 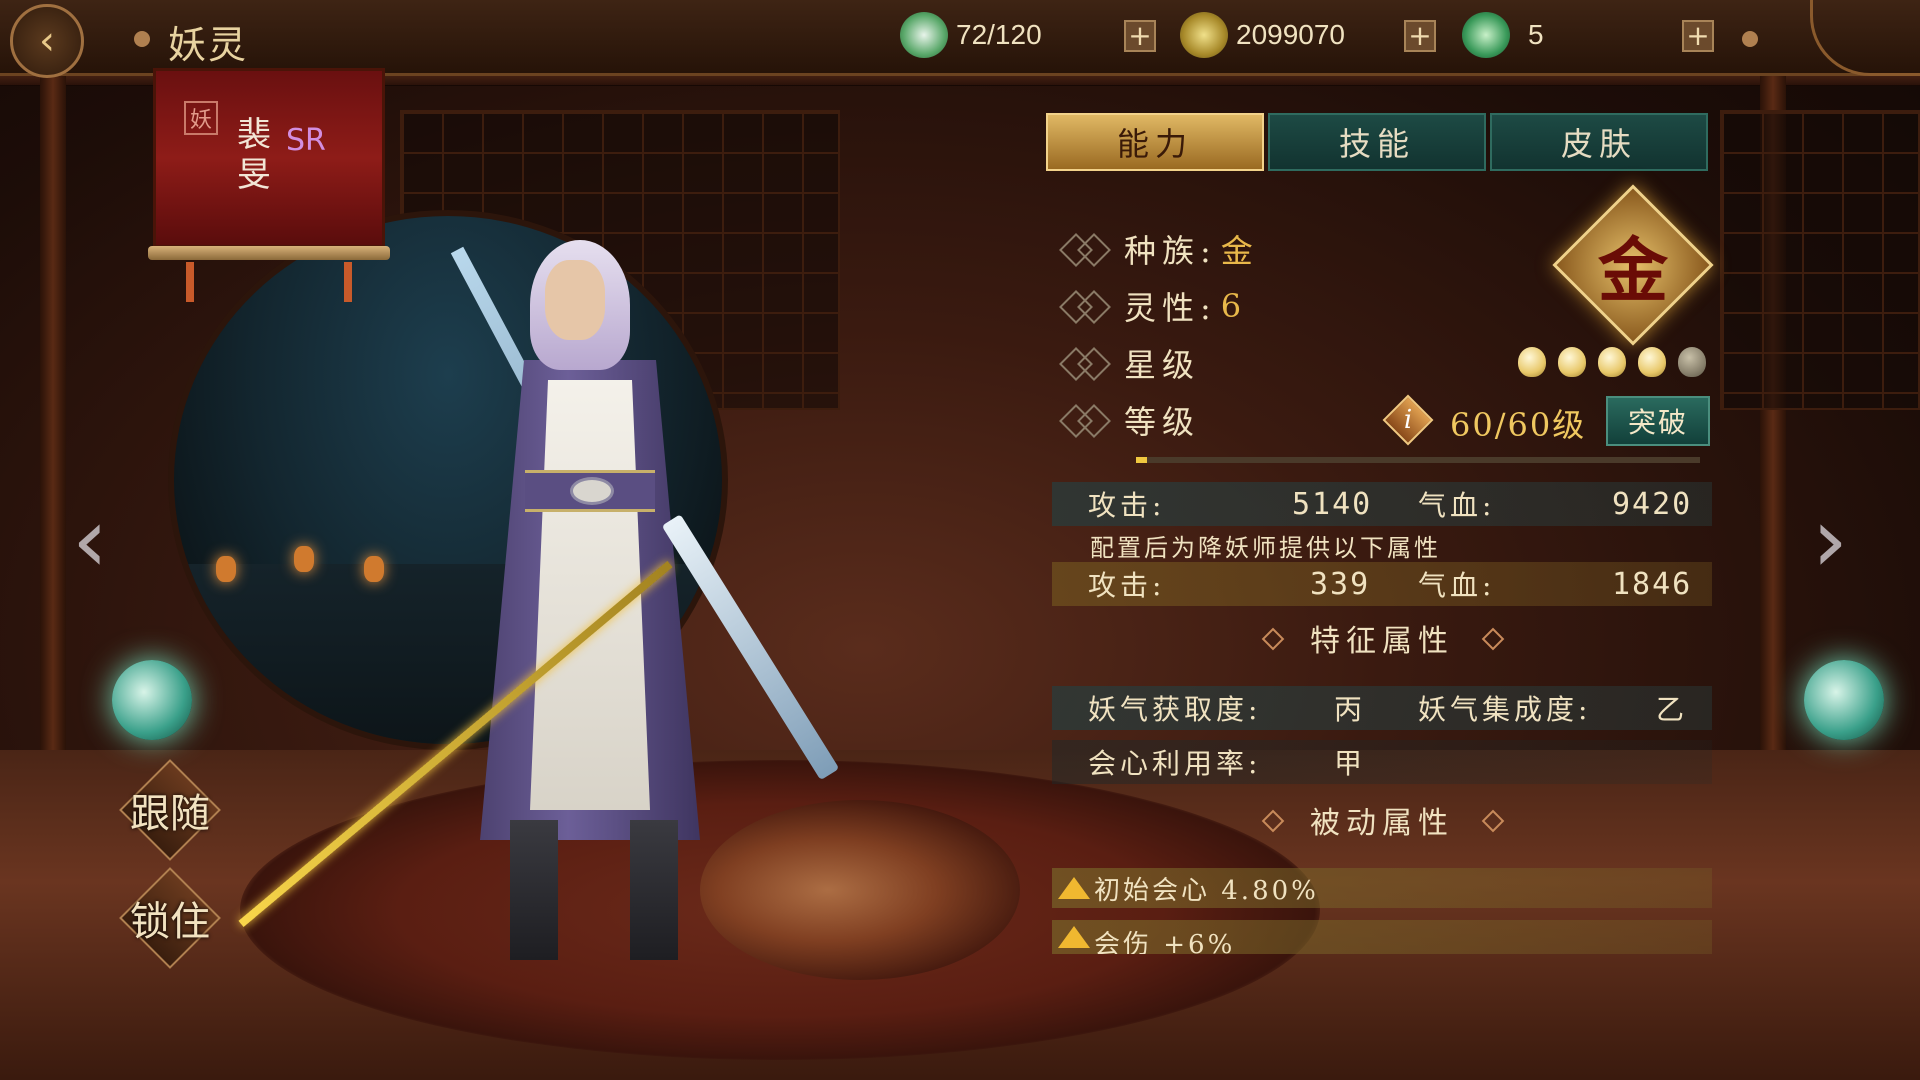 I want to click on stamina-icon, so click(x=924, y=35).